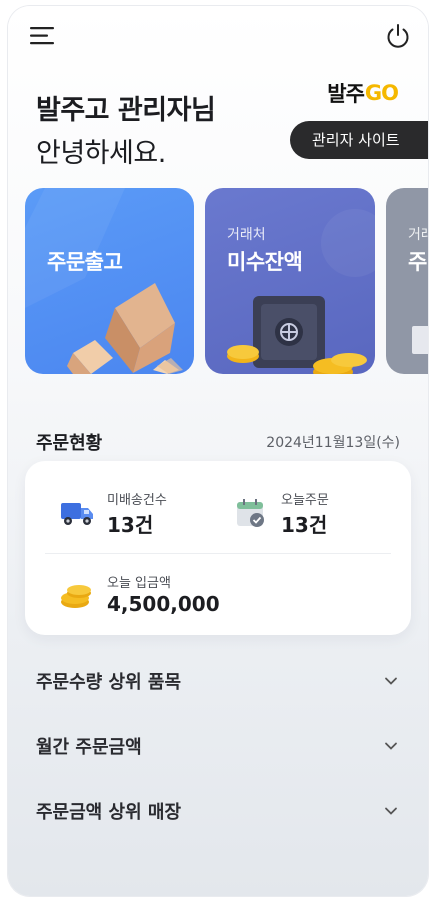 The width and height of the screenshot is (436, 903). I want to click on accordion-title: 월간 주문금액, so click(89, 747).